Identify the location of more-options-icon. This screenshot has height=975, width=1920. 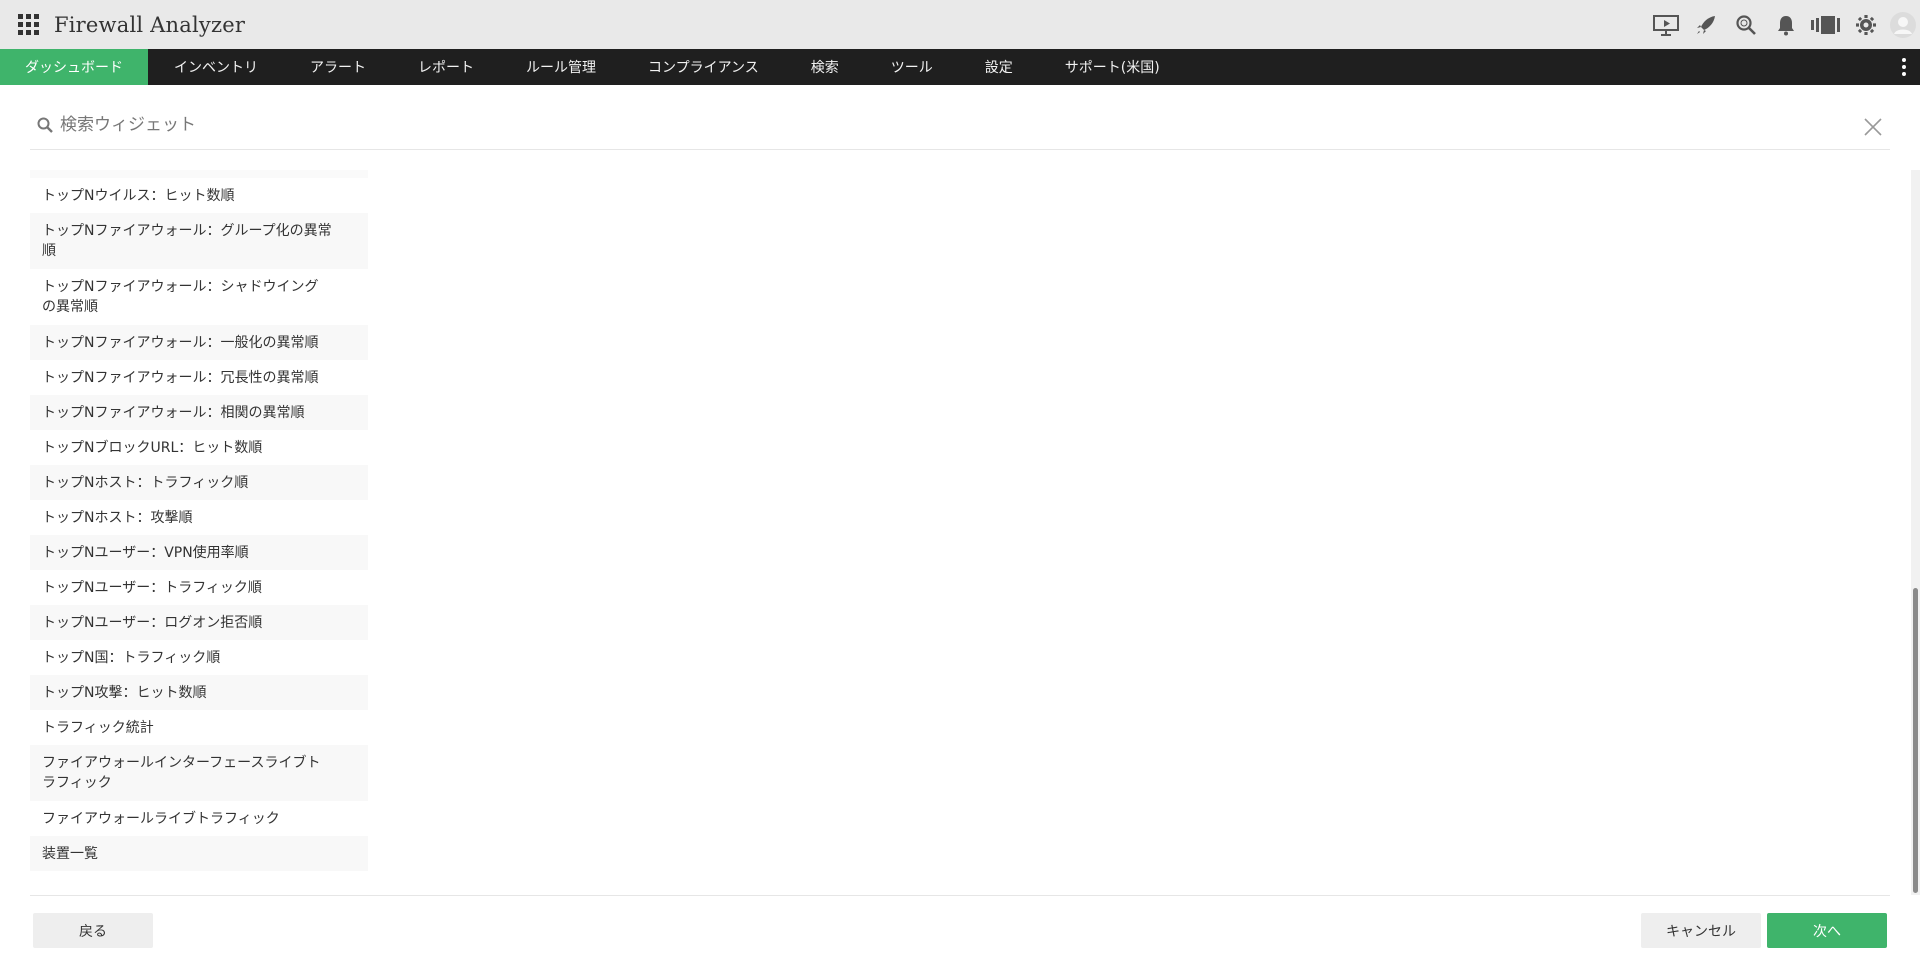
(1904, 67).